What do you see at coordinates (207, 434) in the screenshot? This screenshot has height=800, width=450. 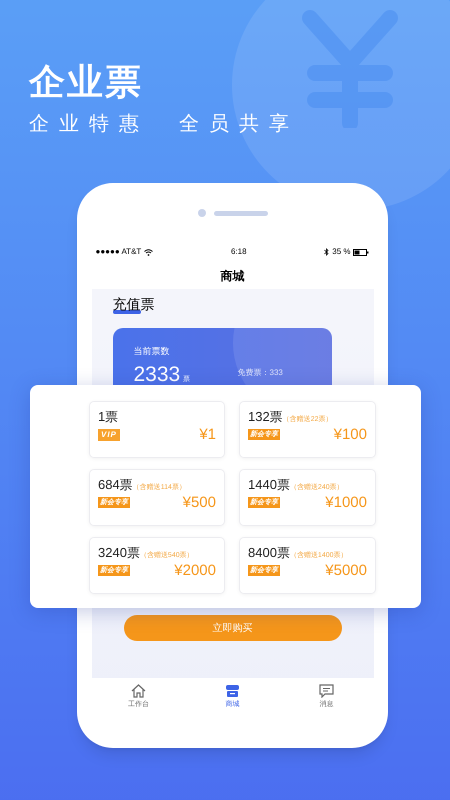 I see `price-text: ¥1` at bounding box center [207, 434].